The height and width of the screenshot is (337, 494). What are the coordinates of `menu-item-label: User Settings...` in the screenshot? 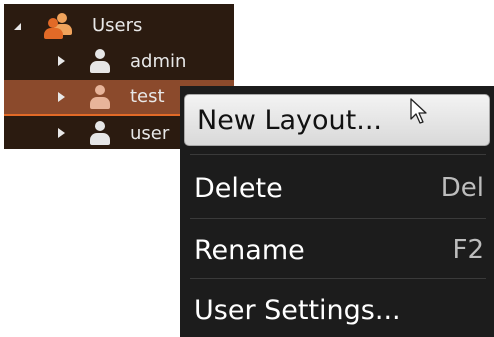 It's located at (297, 310).